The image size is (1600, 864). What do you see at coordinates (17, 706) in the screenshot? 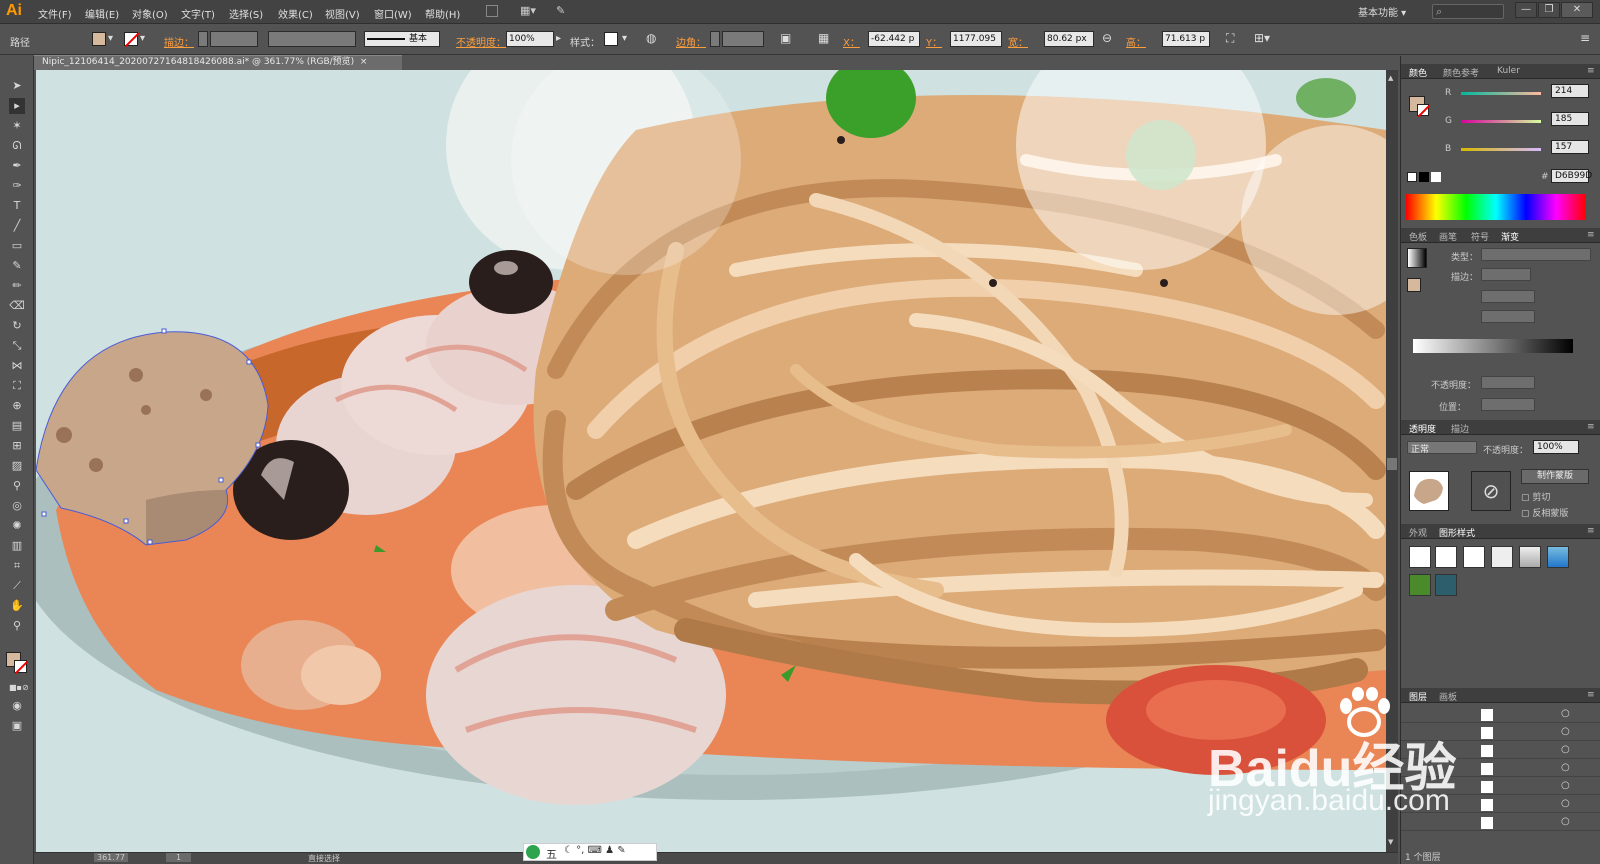
I see `draw-mode-icon: ◉` at bounding box center [17, 706].